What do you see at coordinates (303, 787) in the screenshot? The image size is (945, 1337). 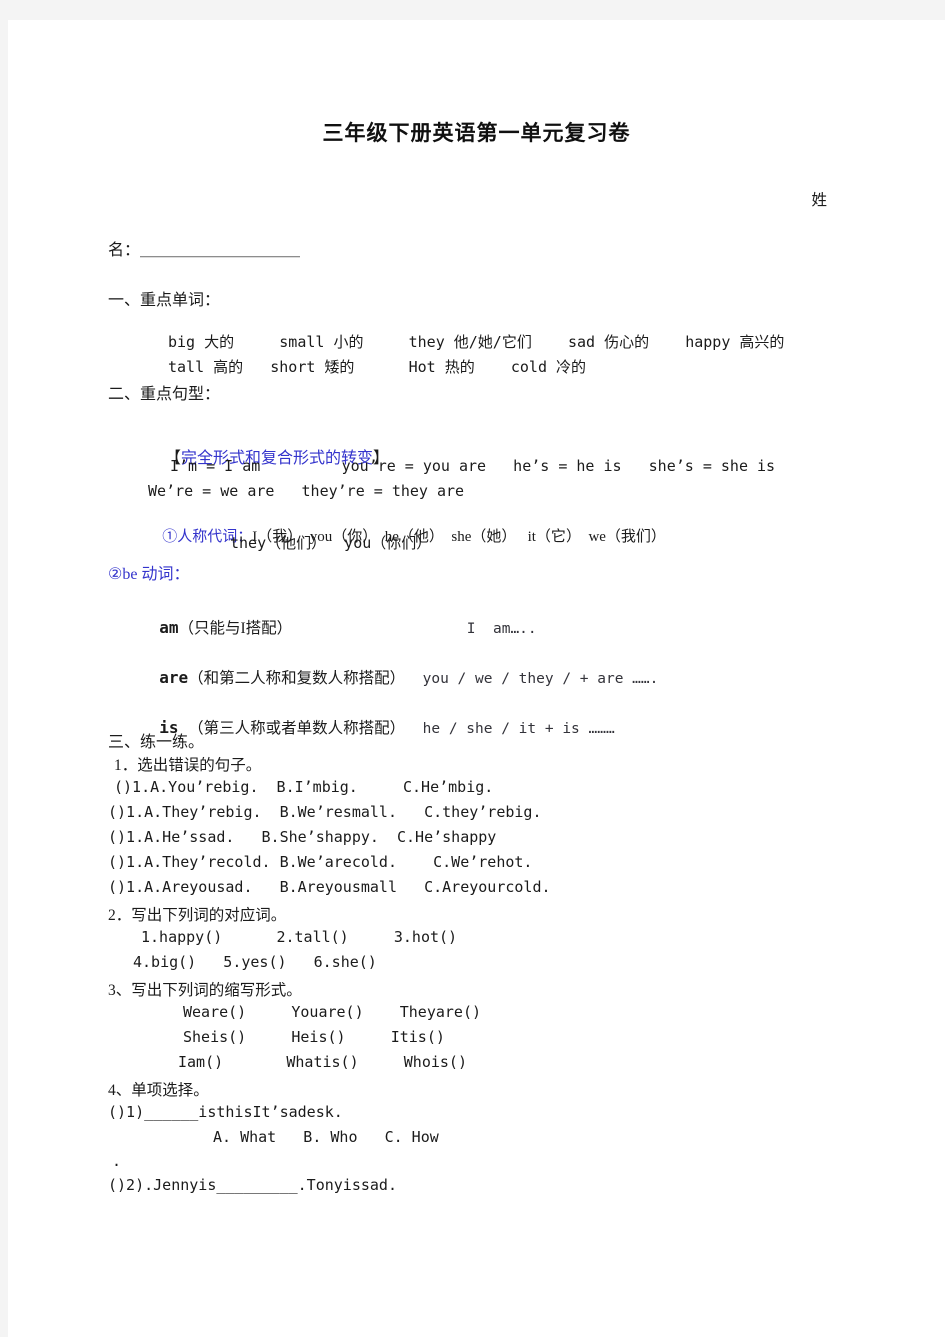 I see `exercise-1-item-1: ()1.A.You’rebig. B.I’mbig. C.He’mbig.` at bounding box center [303, 787].